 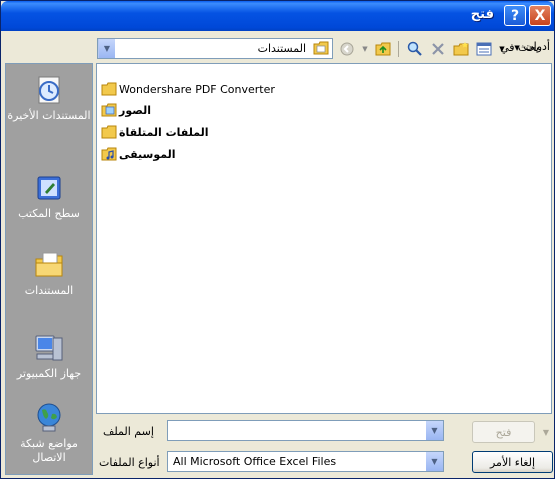 What do you see at coordinates (281, 48) in the screenshot?
I see `look-in-value: المستندات` at bounding box center [281, 48].